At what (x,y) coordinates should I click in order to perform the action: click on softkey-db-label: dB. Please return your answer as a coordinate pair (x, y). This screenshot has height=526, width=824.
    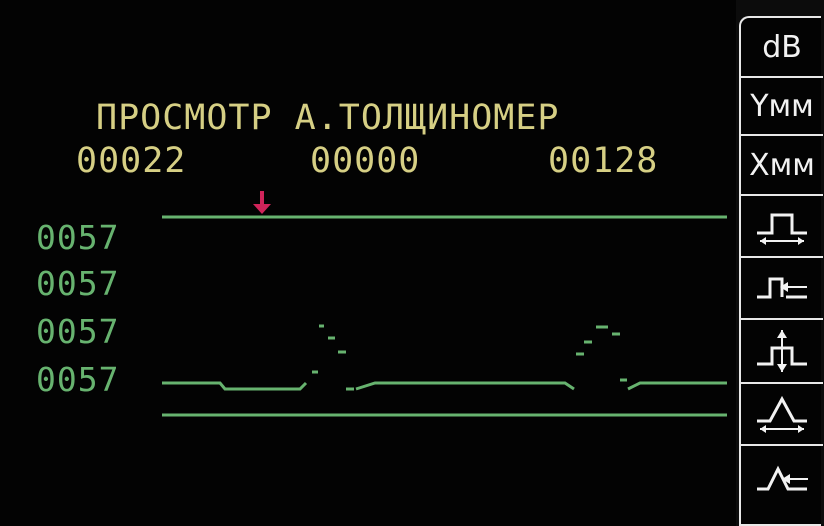
    Looking at the image, I should click on (782, 47).